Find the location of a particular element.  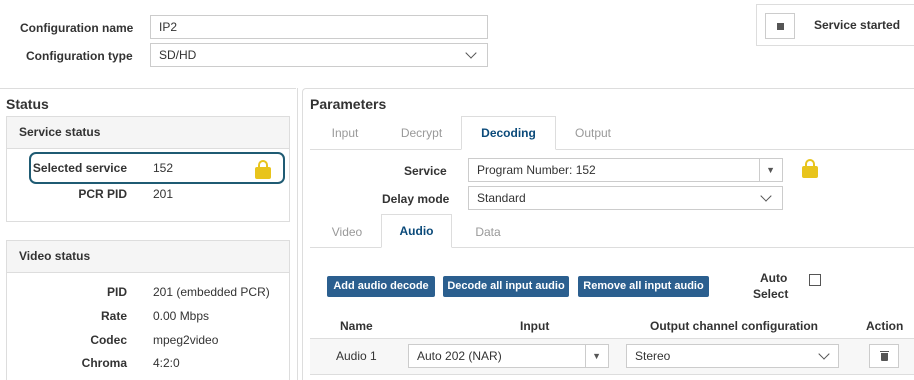

configuration-type-label: Configuration type is located at coordinates (79, 56).